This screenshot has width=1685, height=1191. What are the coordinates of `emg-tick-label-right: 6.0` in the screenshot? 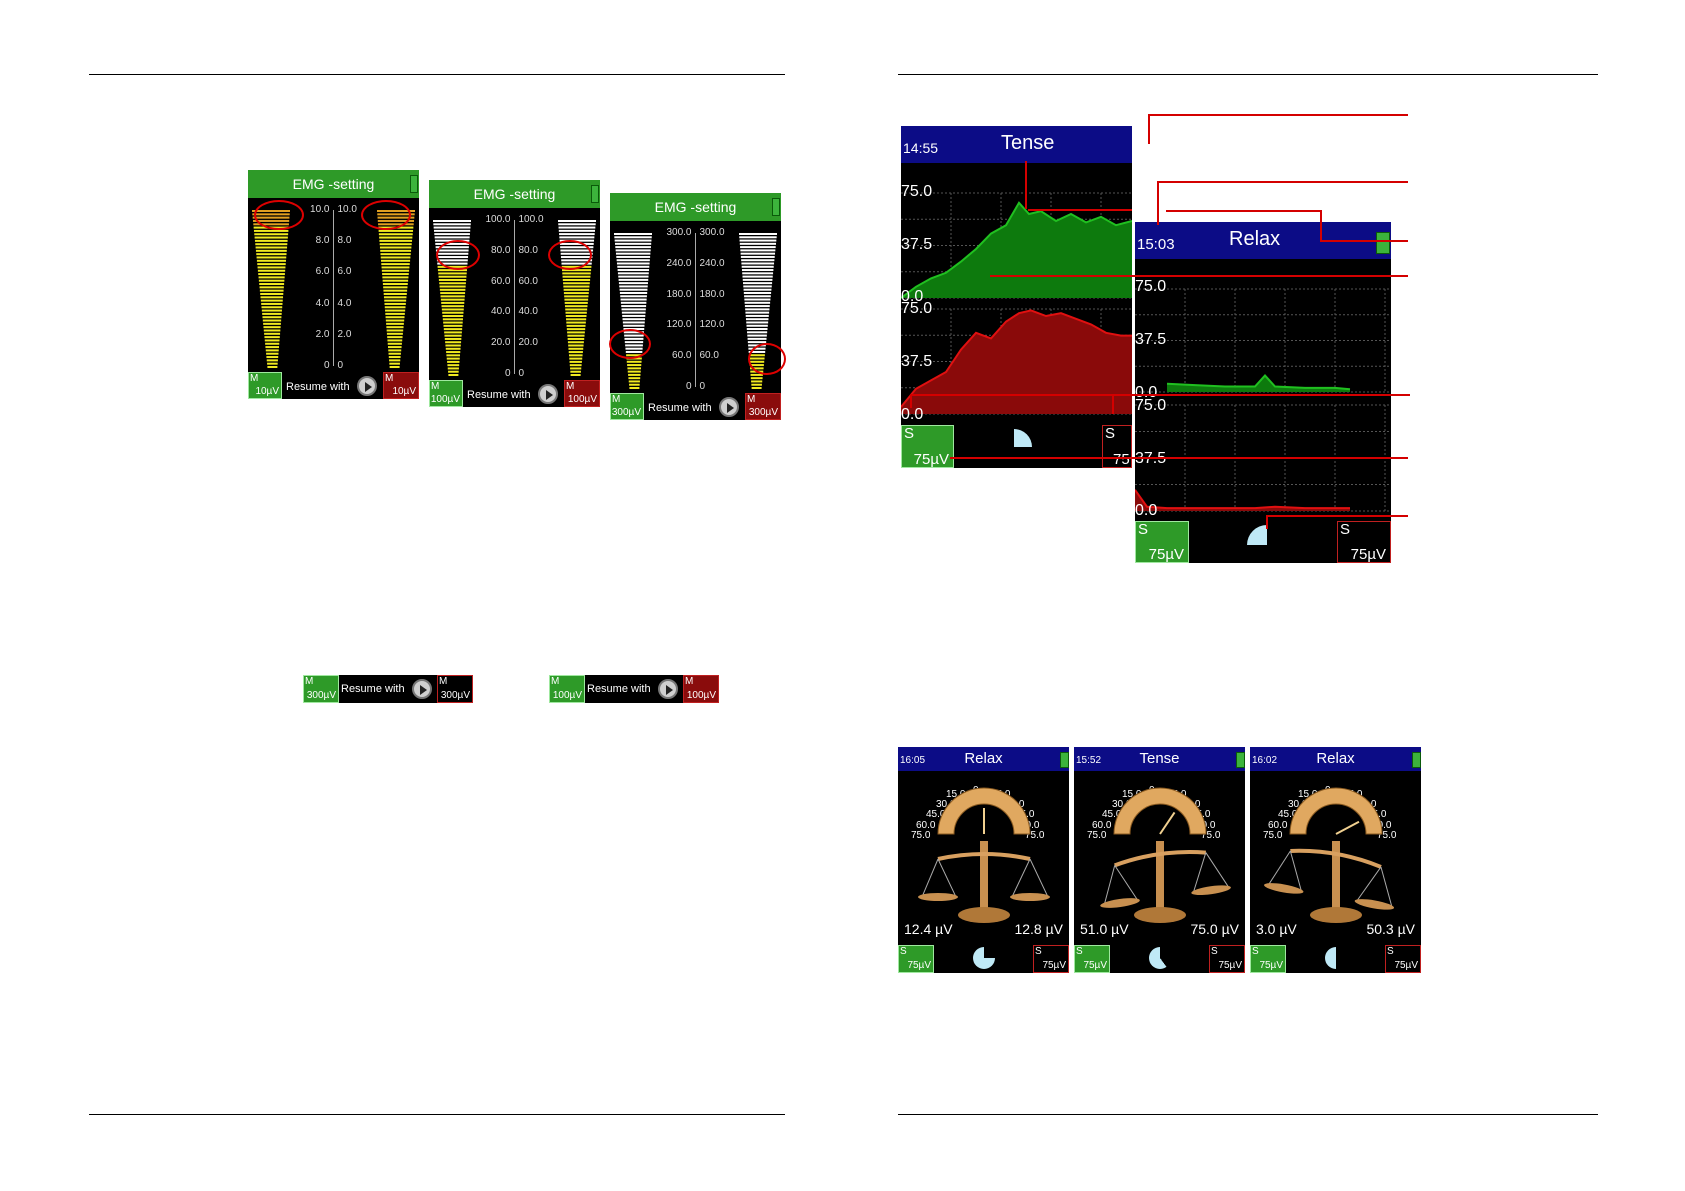 It's located at (344, 272).